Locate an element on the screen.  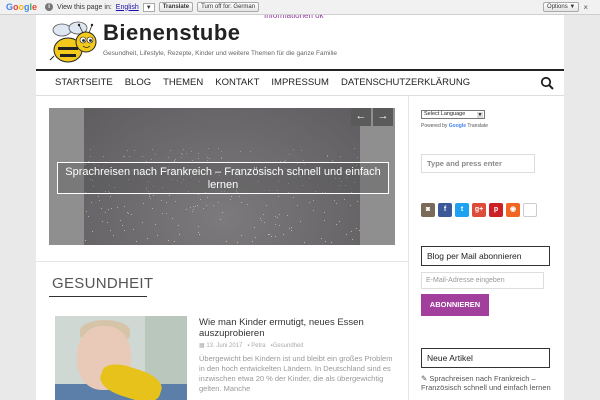
social-icons: ◙ f t g+ p ◉ is located at coordinates (479, 210).